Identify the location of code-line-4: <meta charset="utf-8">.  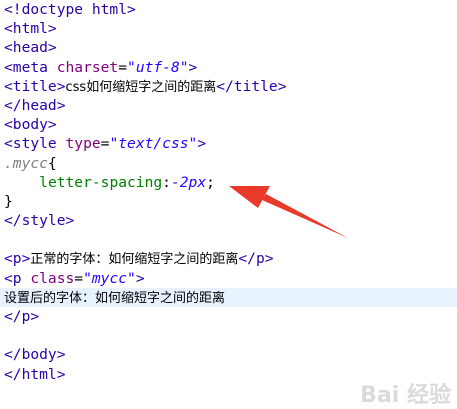
(230, 67).